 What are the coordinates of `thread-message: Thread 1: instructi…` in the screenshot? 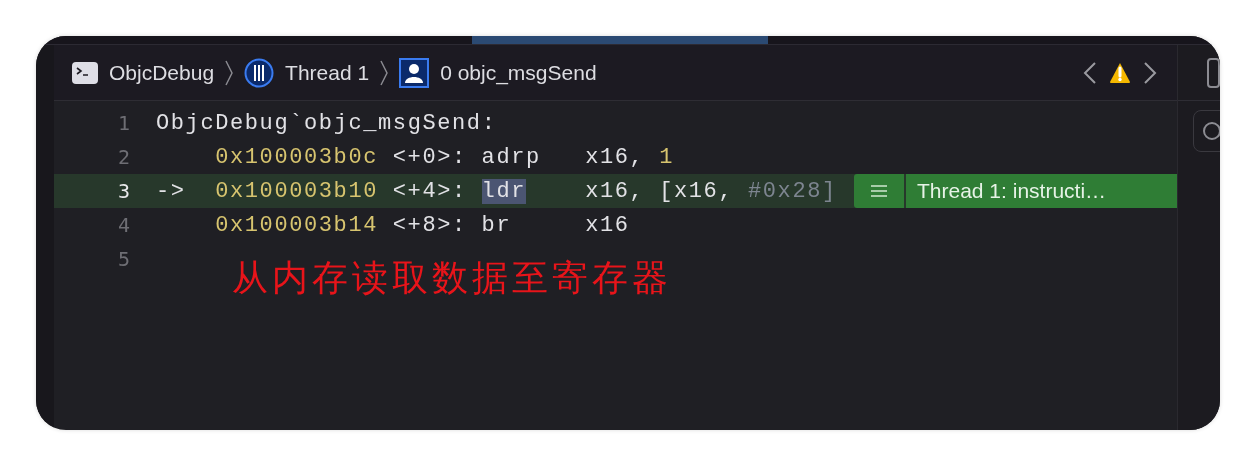 It's located at (1041, 191).